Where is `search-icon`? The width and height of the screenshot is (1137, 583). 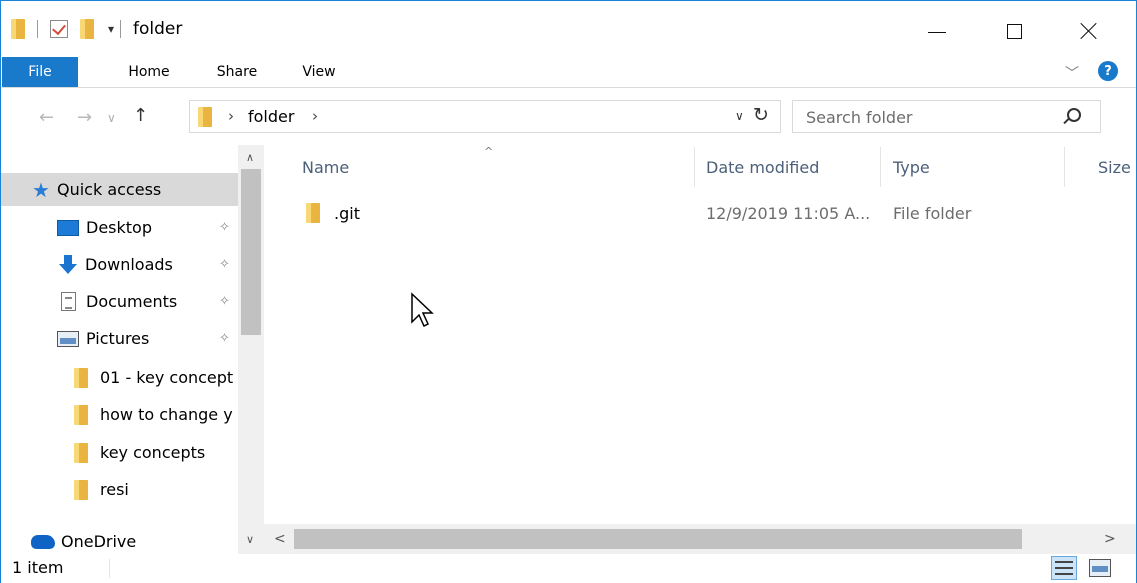
search-icon is located at coordinates (1074, 115).